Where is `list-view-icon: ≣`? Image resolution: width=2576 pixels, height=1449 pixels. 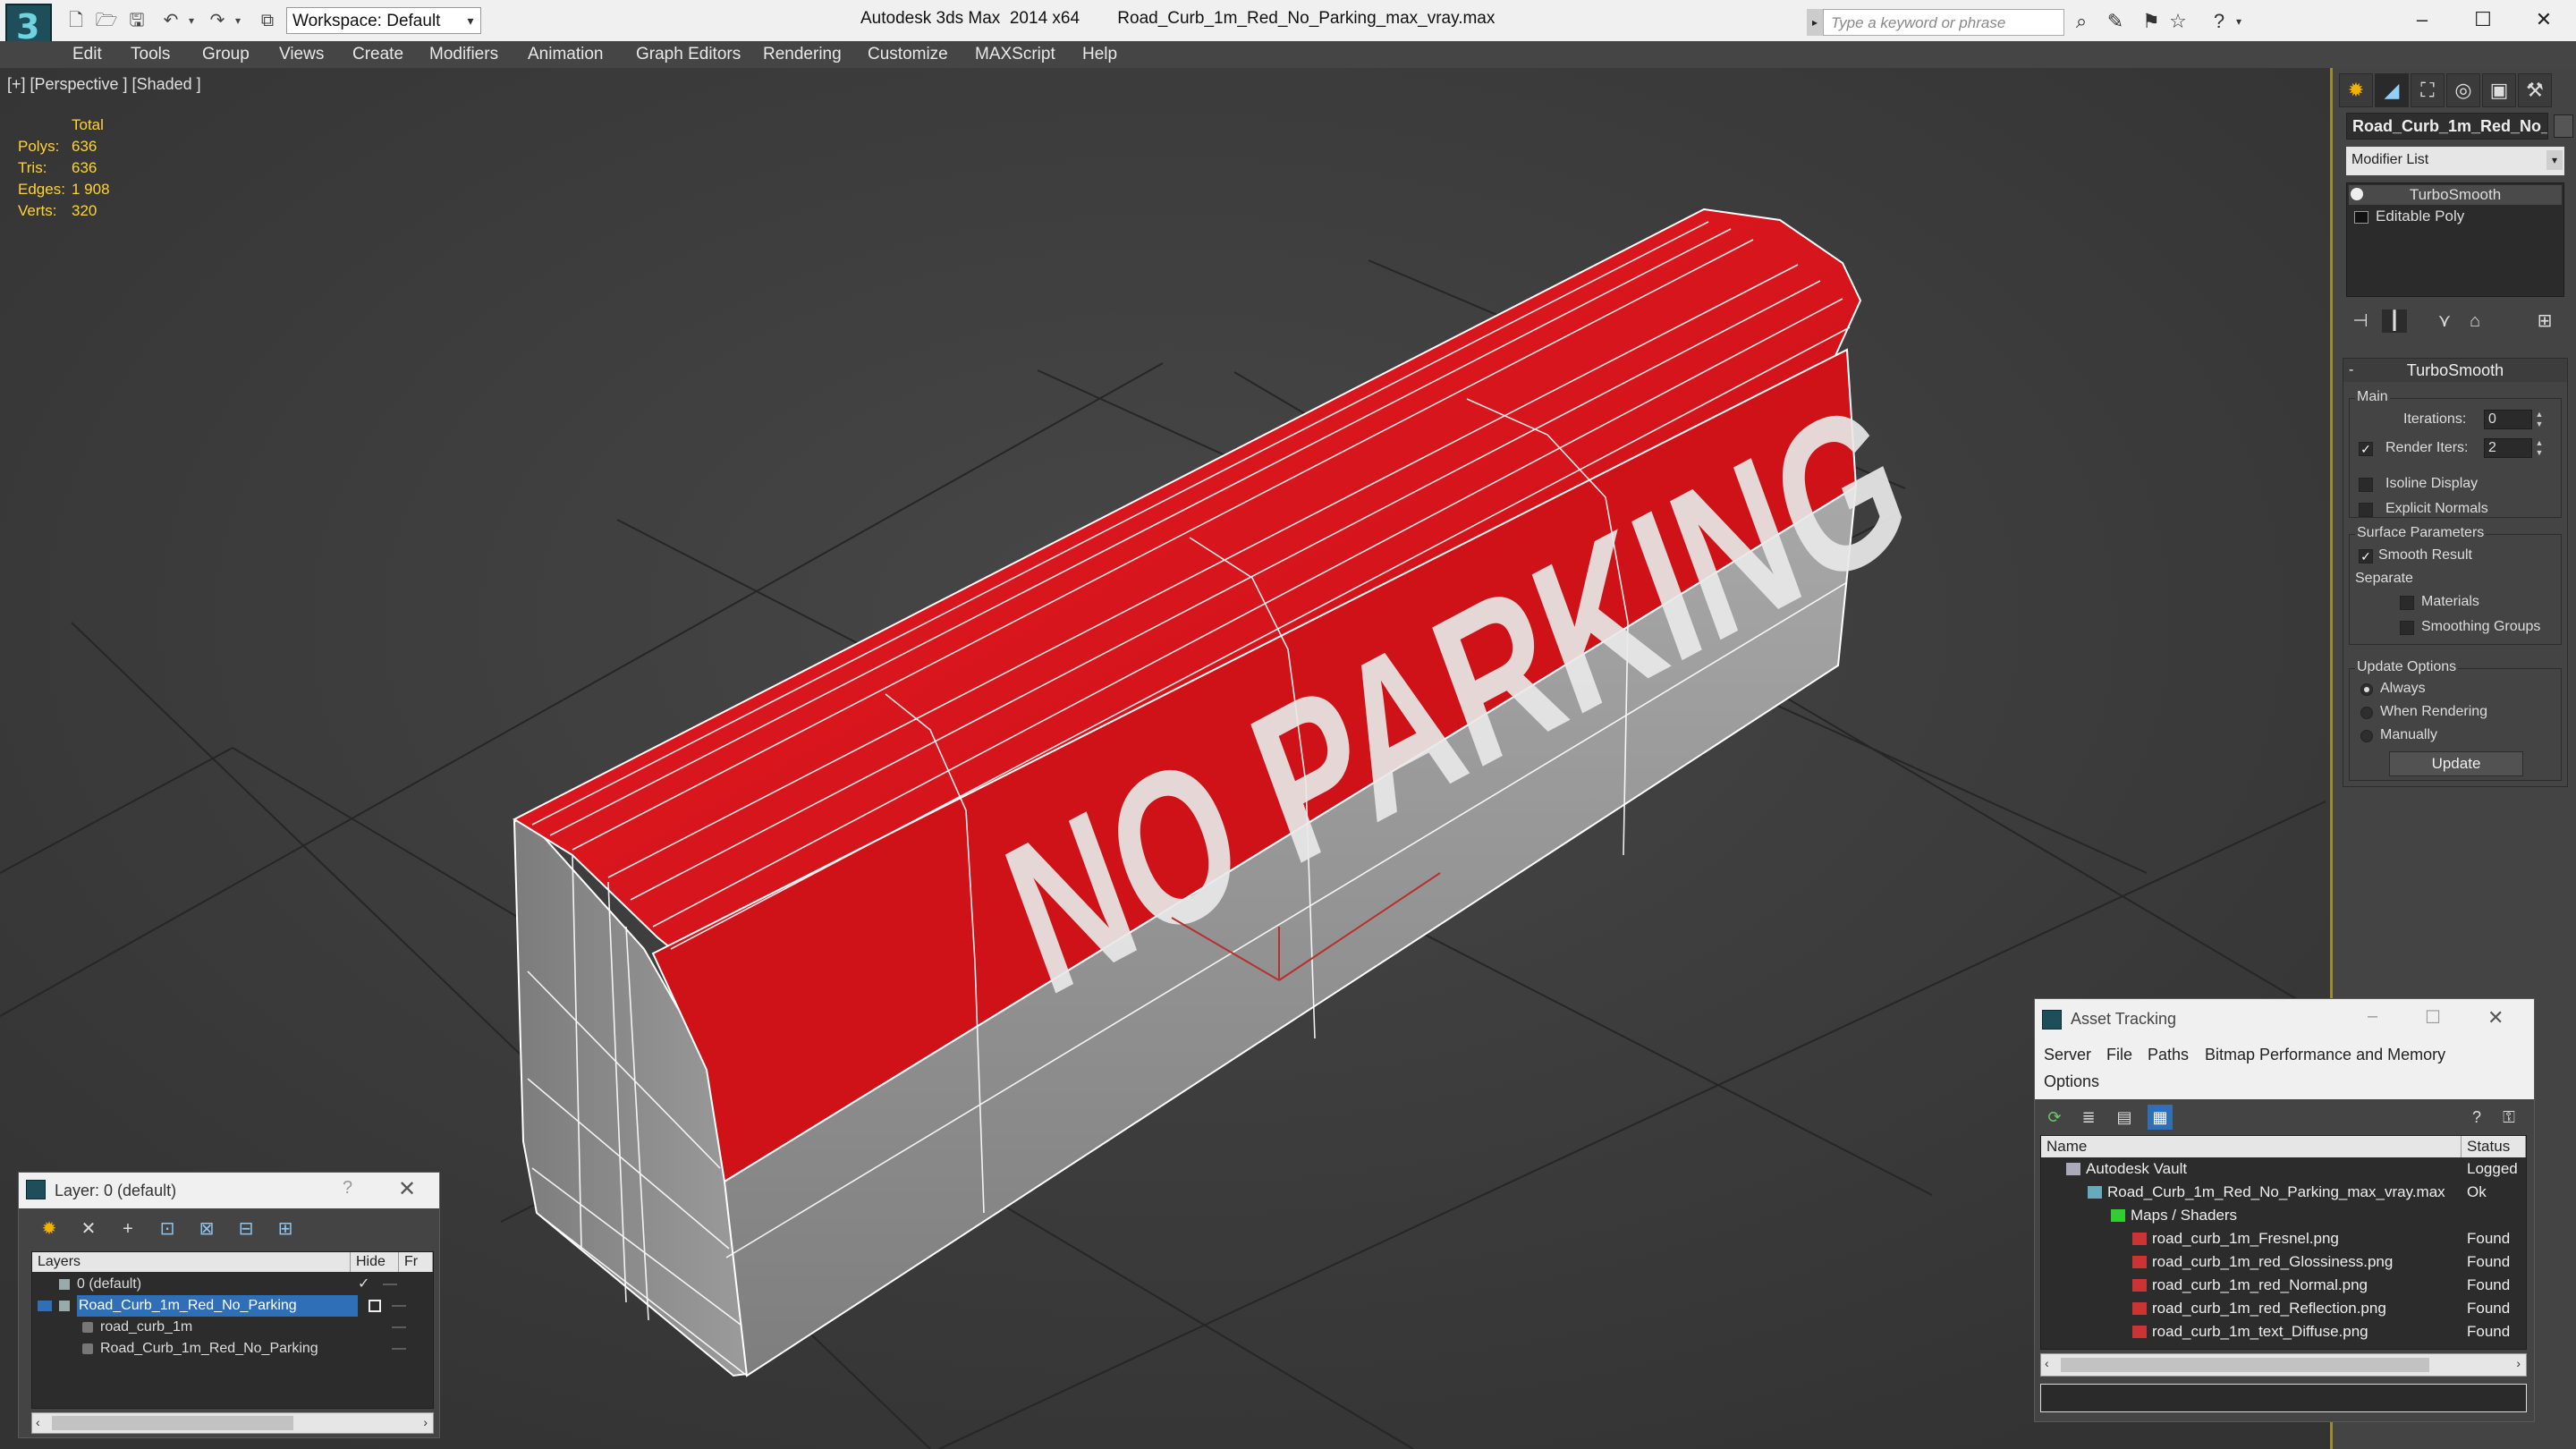
list-view-icon: ≣ is located at coordinates (2088, 1117).